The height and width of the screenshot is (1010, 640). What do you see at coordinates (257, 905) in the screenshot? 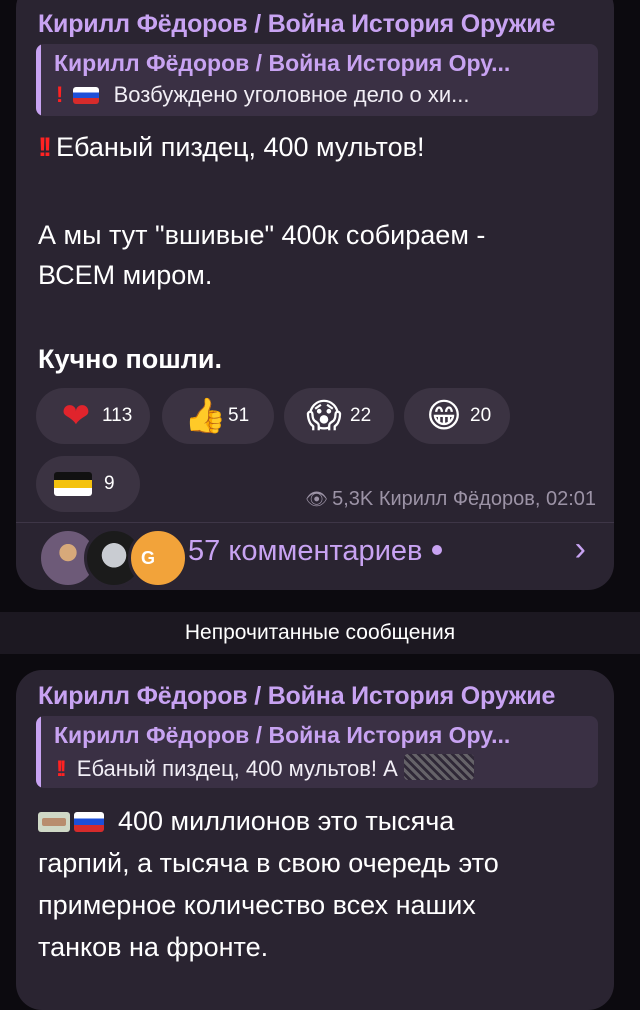
I see `post-line-3: примерное количество всех наших` at bounding box center [257, 905].